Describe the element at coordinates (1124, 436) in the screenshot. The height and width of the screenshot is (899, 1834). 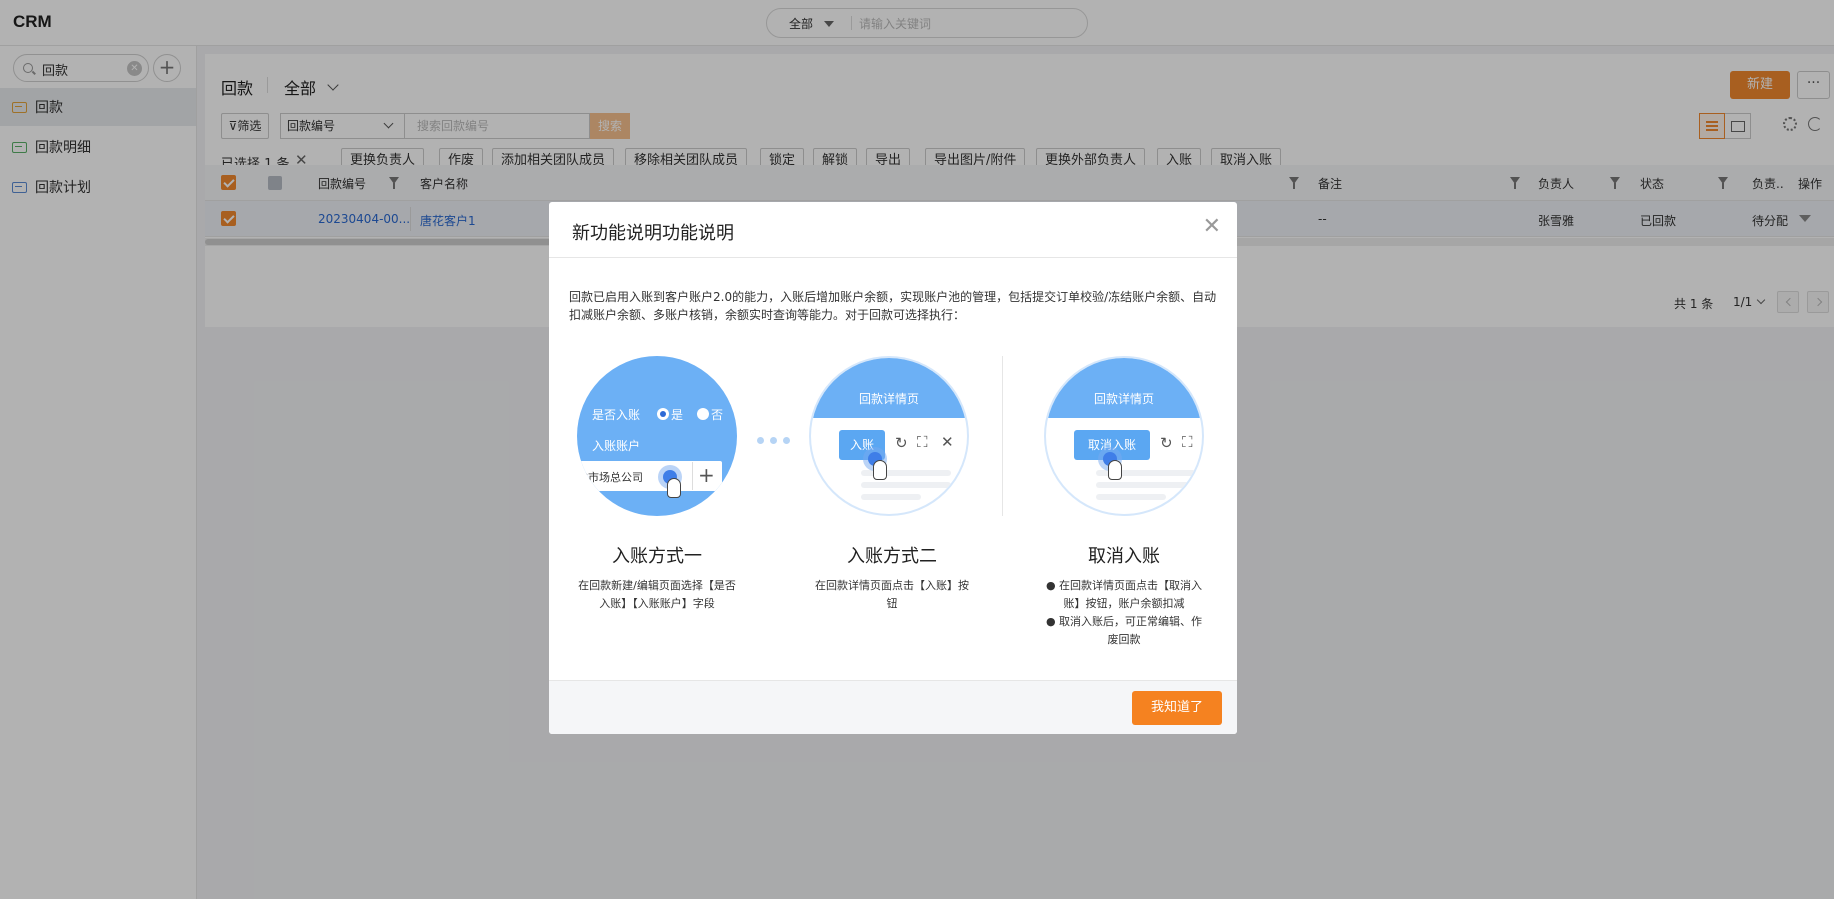
I see `illustration-cancel-posting: 回款详情页 取消入账 ↻ ⛶` at that location.